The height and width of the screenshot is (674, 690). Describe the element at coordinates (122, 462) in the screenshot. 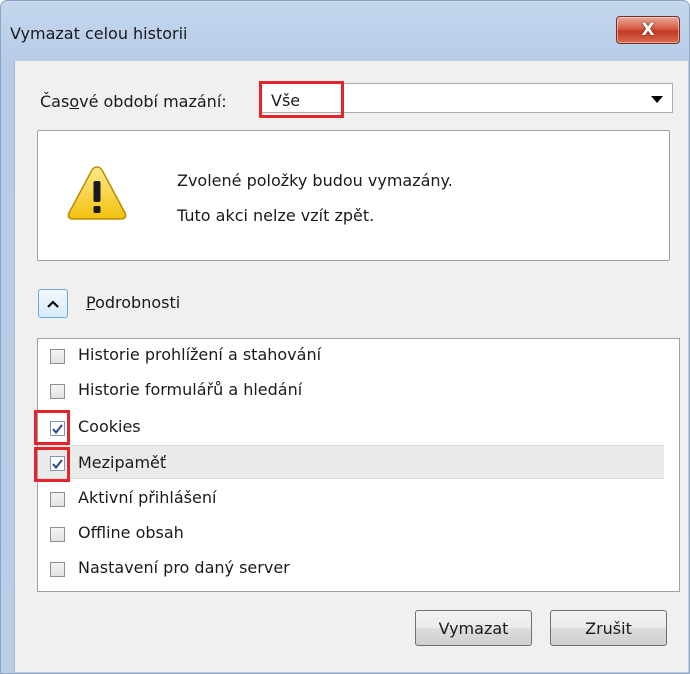

I see `list-item-label: Mezipaměť` at that location.